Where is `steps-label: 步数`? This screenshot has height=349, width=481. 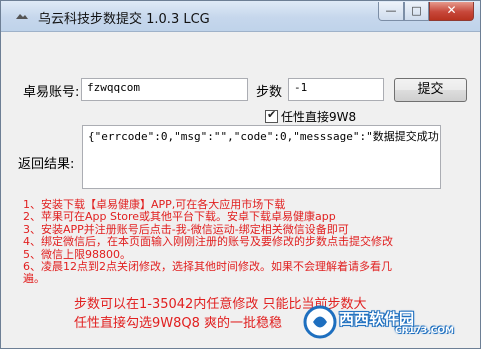
steps-label: 步数 is located at coordinates (269, 92).